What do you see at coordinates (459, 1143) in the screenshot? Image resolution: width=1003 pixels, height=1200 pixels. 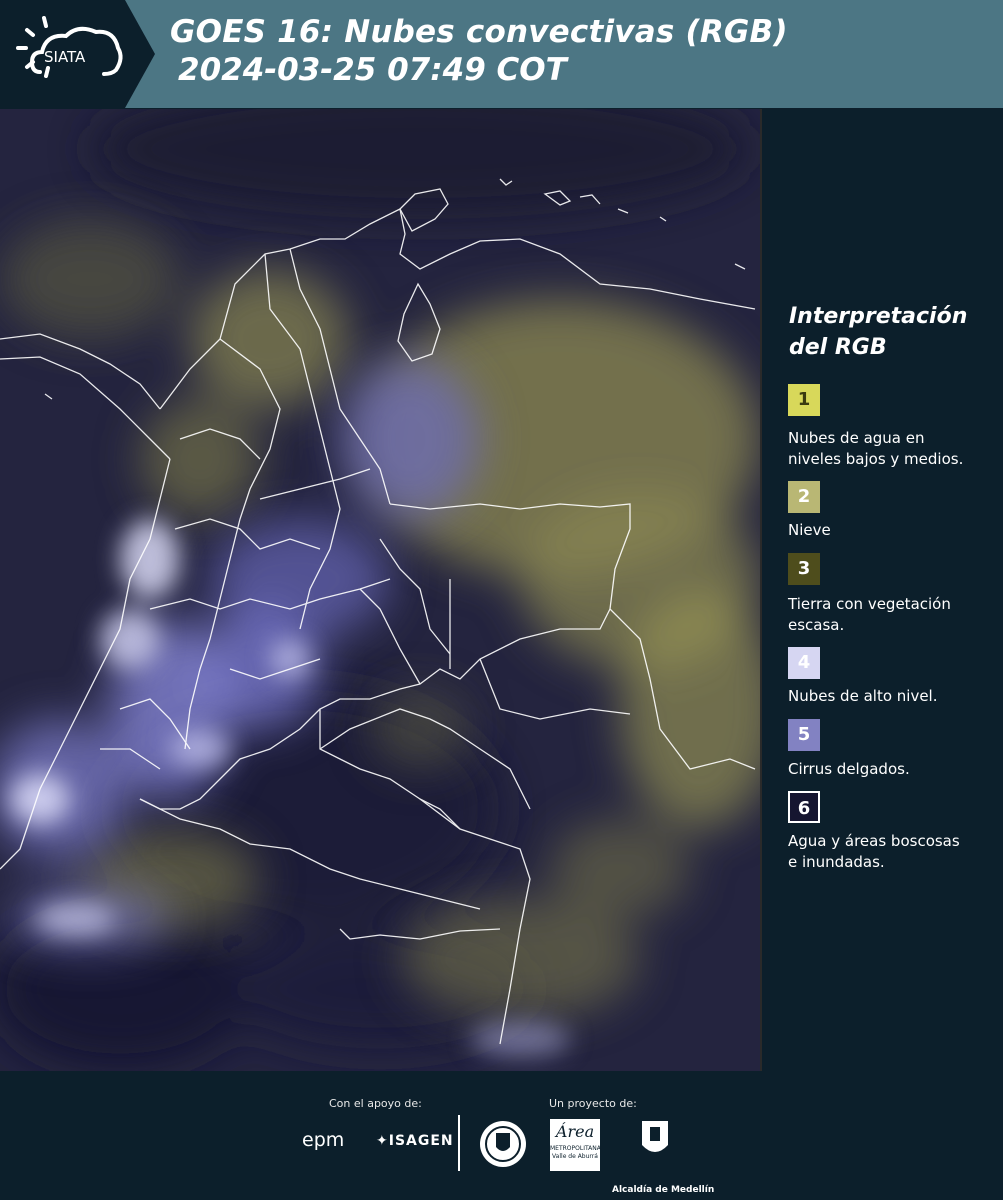 I see `footer-divider` at bounding box center [459, 1143].